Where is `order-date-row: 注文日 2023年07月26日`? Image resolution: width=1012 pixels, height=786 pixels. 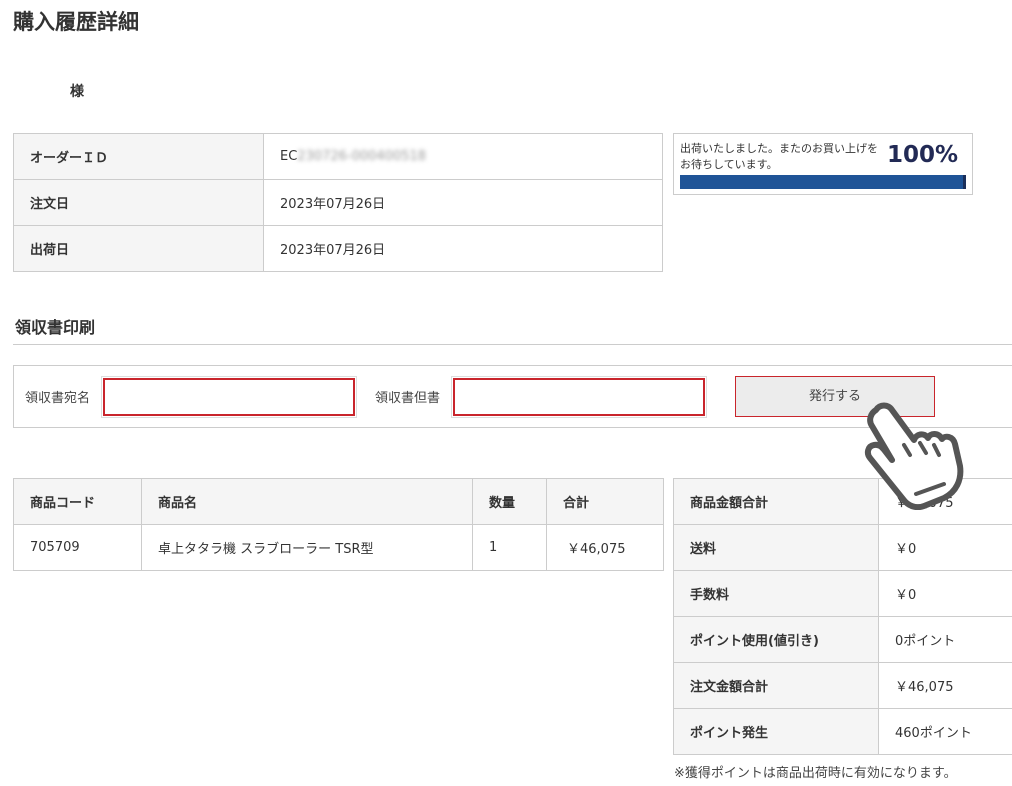 order-date-row: 注文日 2023年07月26日 is located at coordinates (338, 202).